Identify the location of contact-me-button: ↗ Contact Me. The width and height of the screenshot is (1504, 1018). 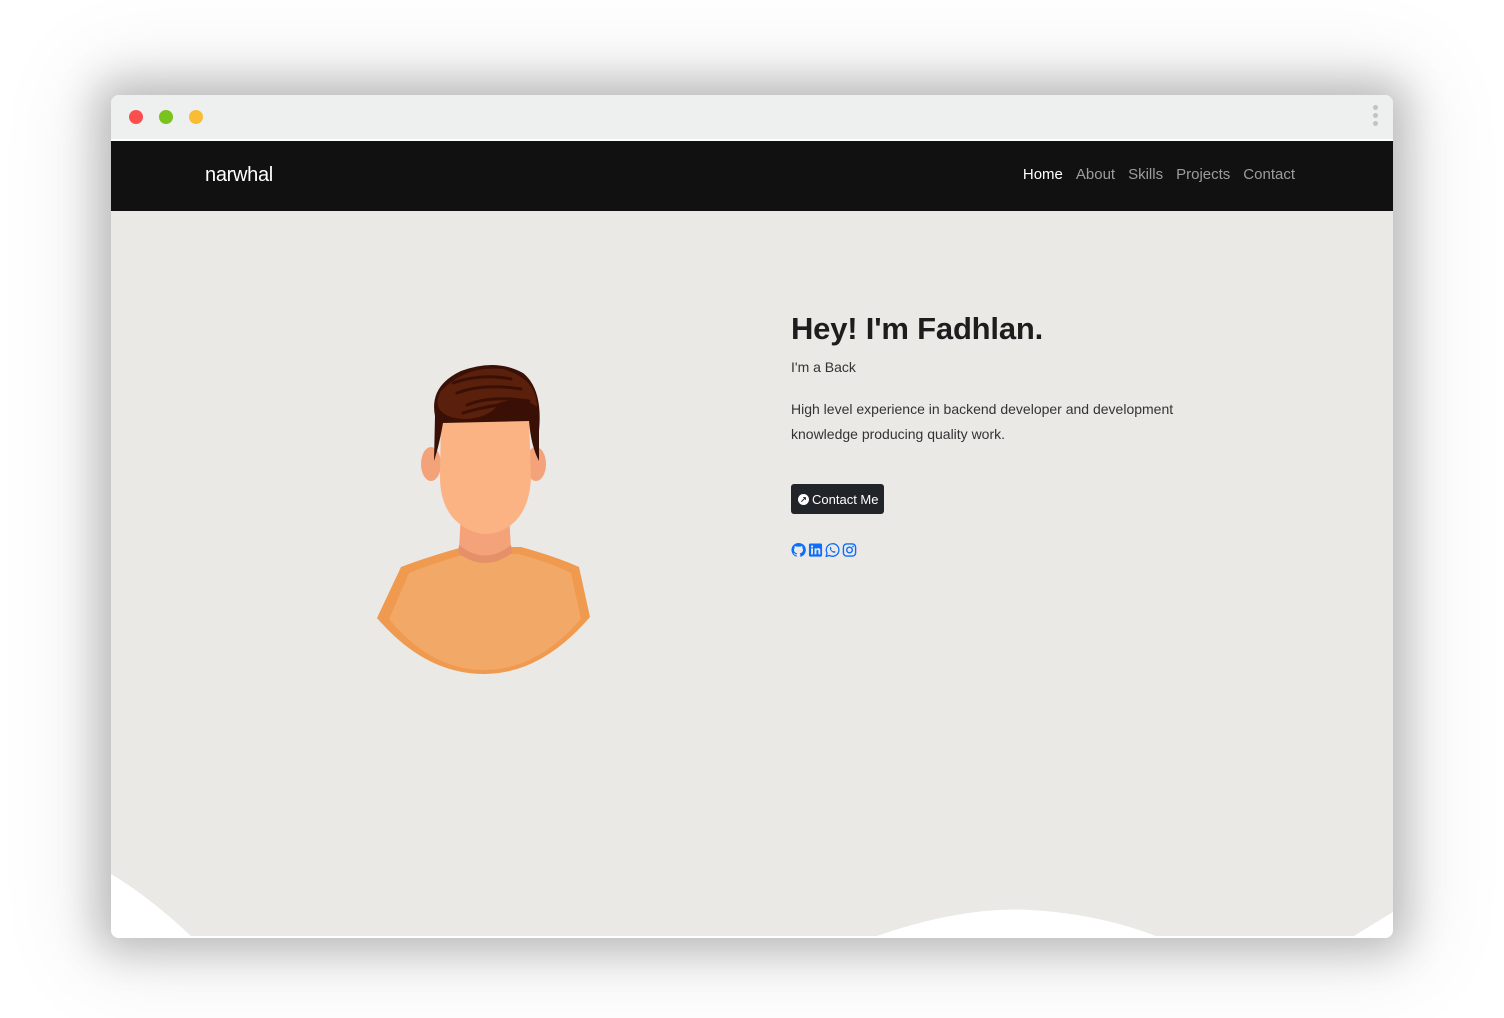
(838, 499).